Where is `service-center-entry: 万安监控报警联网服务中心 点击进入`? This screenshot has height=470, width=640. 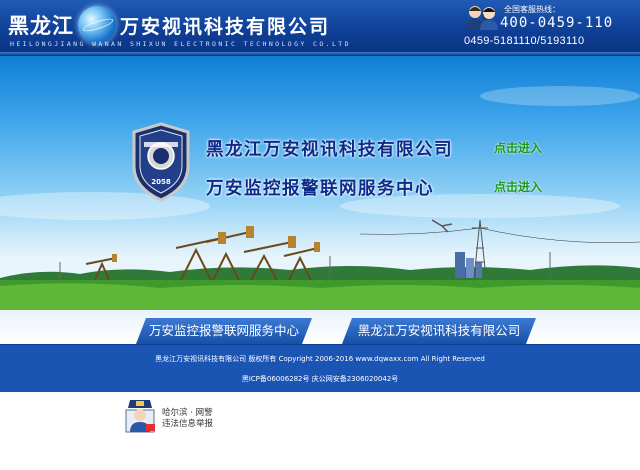 service-center-entry: 万安监控报警联网服务中心 点击进入 is located at coordinates (374, 187).